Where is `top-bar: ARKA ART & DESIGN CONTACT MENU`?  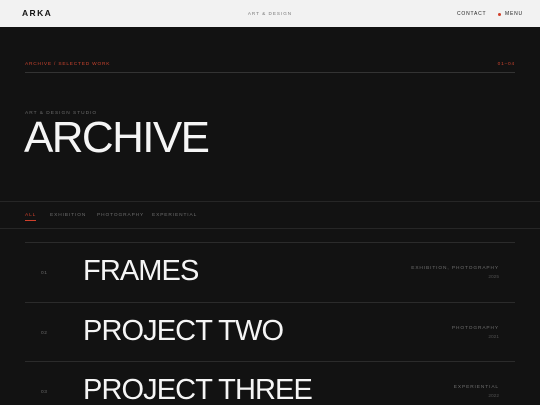 top-bar: ARKA ART & DESIGN CONTACT MENU is located at coordinates (270, 13).